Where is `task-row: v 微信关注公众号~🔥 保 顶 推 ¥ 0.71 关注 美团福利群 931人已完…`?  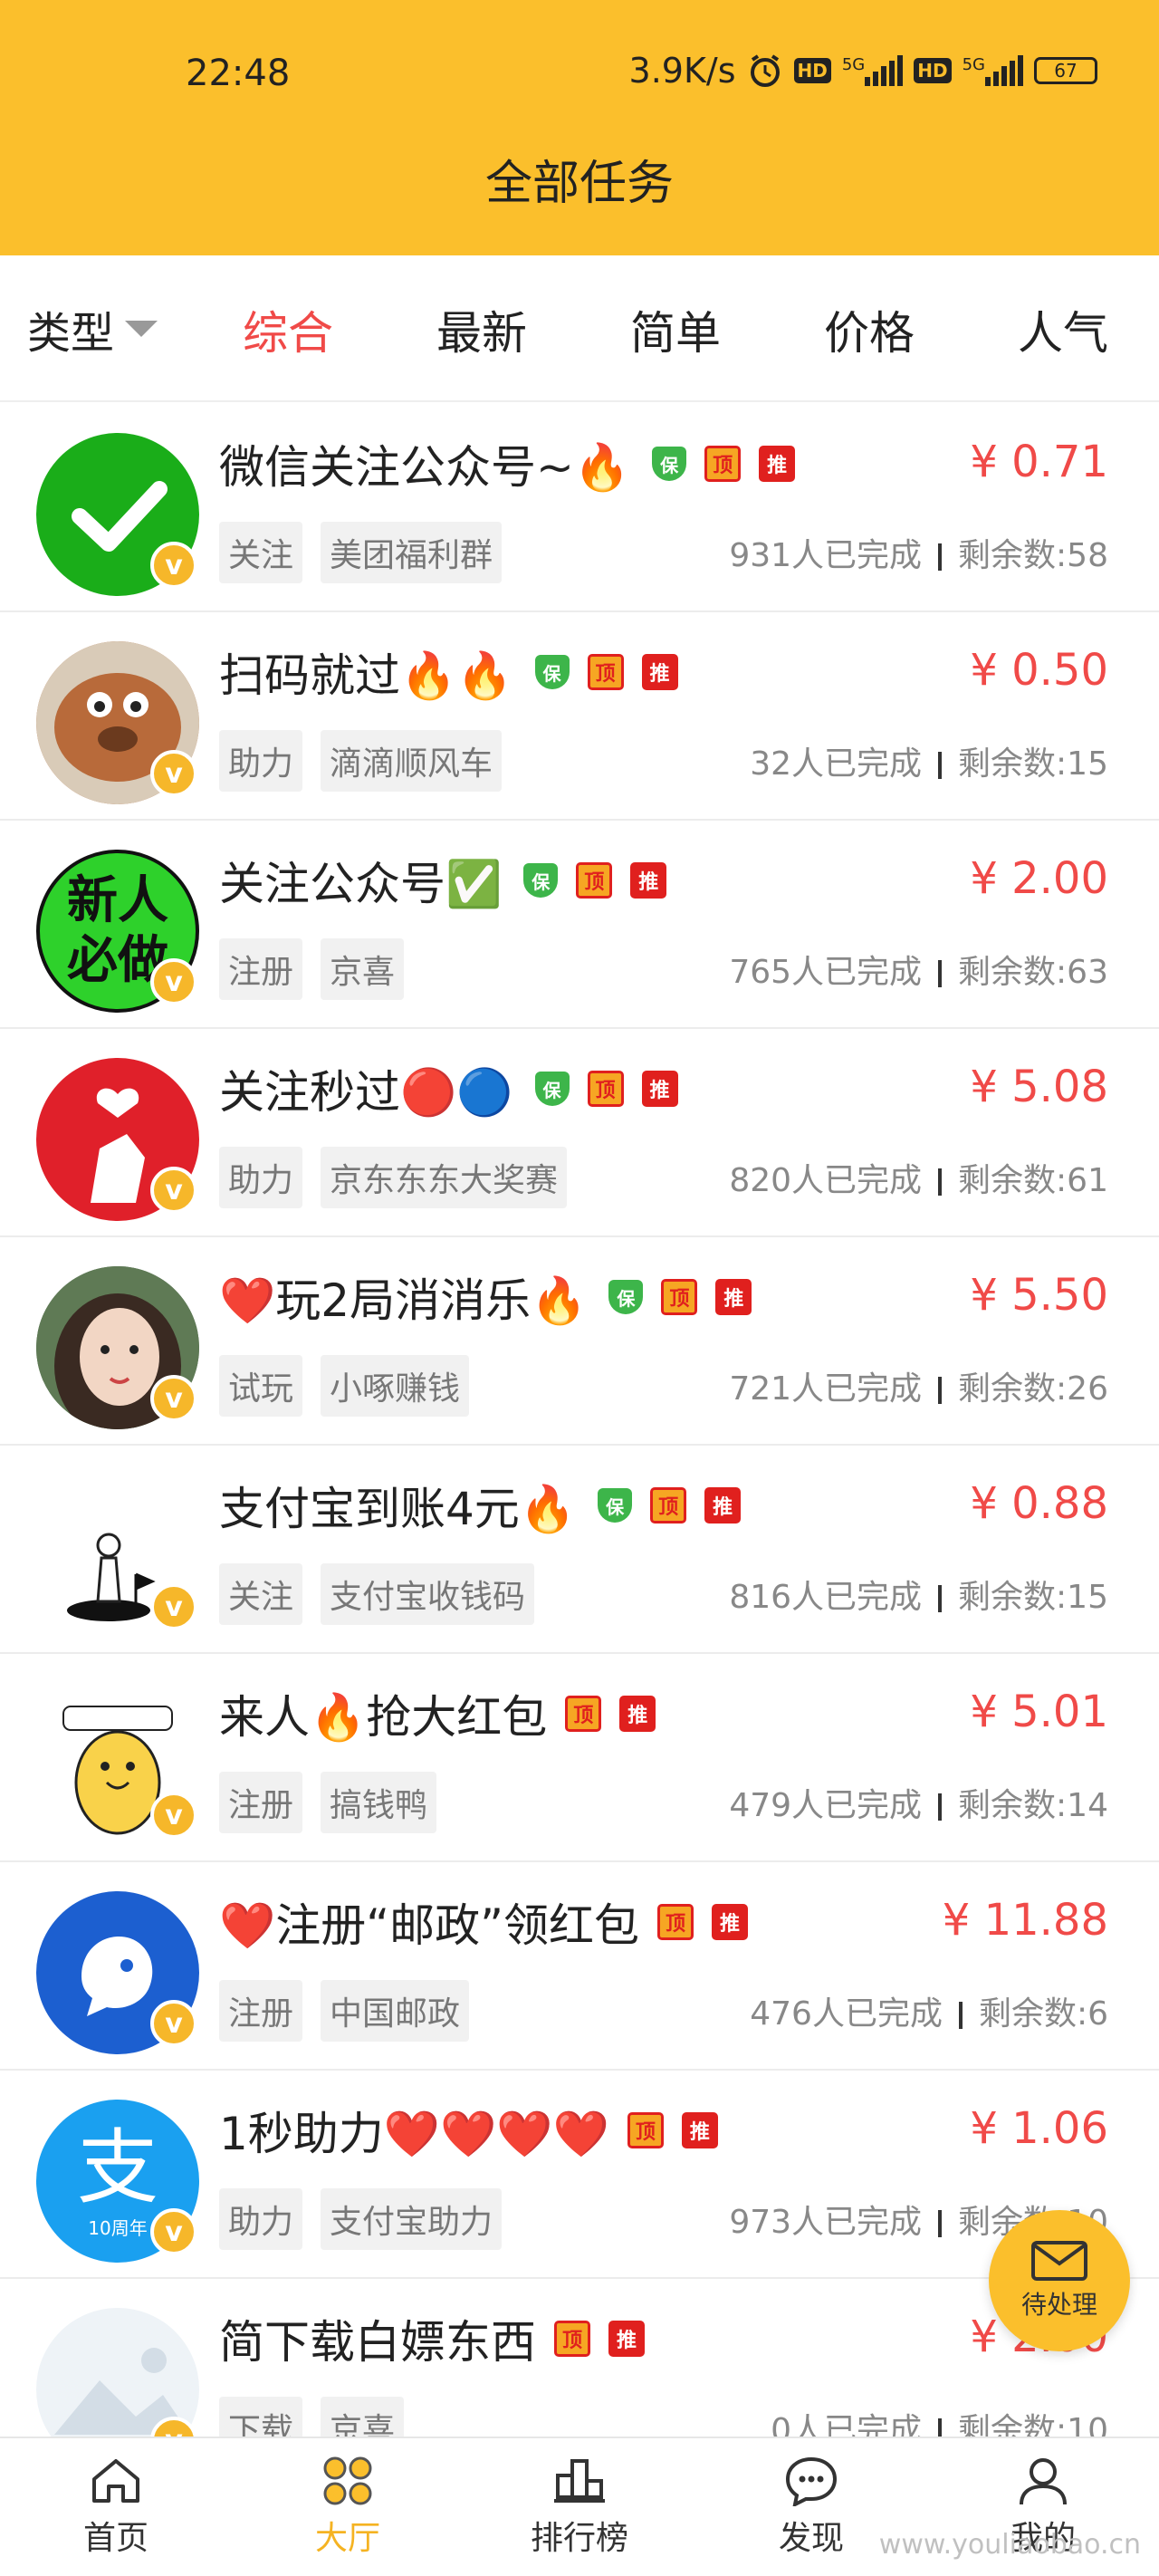
task-row: v 微信关注公众号~🔥 保 顶 推 ¥ 0.71 关注 美团福利群 931人已完… is located at coordinates (579, 508).